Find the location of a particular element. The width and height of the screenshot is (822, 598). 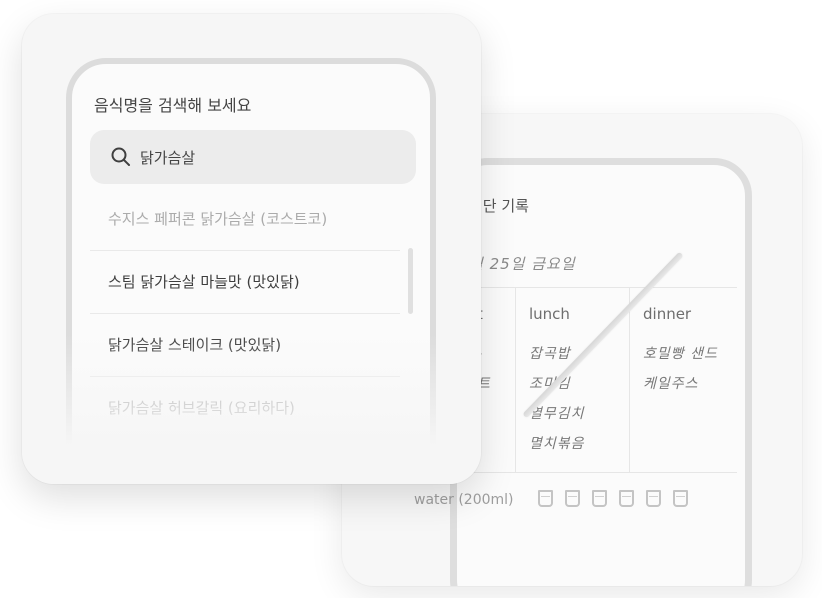

search-box is located at coordinates (253, 157).